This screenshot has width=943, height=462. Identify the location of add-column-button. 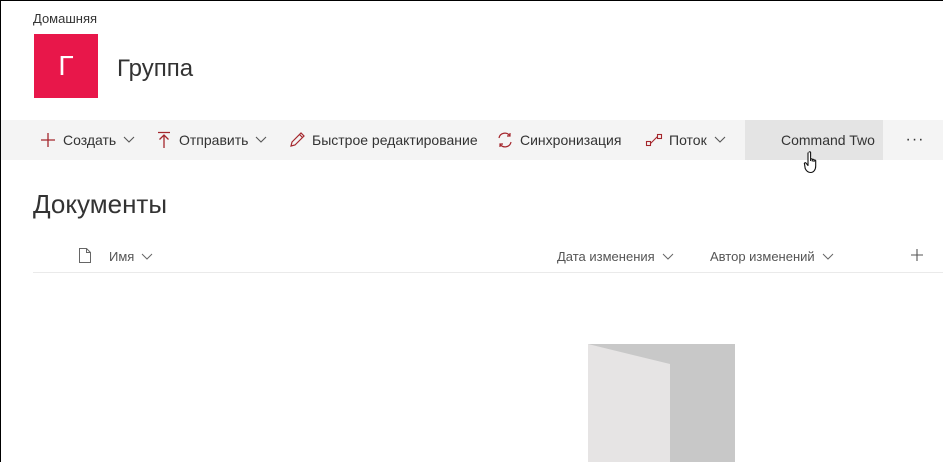
(917, 256).